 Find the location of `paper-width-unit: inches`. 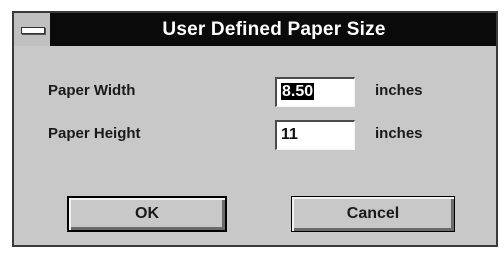

paper-width-unit: inches is located at coordinates (399, 90).